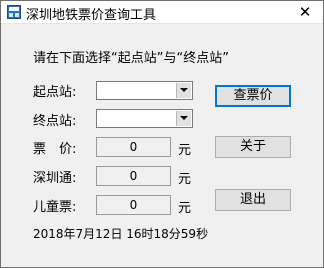 Image resolution: width=324 pixels, height=268 pixels. I want to click on sztong-field: 0, so click(133, 176).